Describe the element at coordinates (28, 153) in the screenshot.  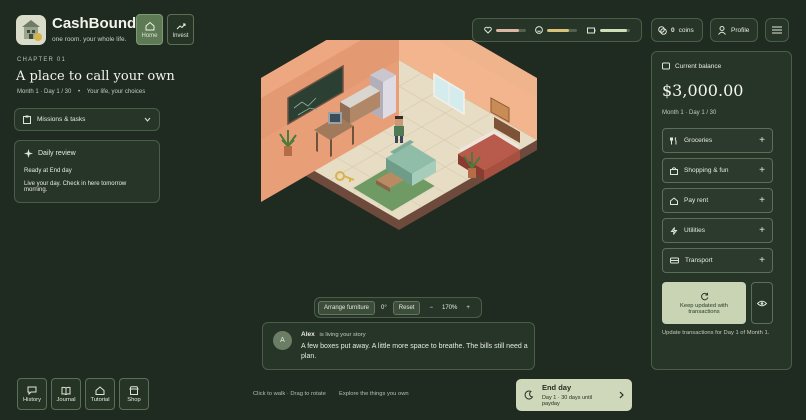
I see `sparkle-icon` at that location.